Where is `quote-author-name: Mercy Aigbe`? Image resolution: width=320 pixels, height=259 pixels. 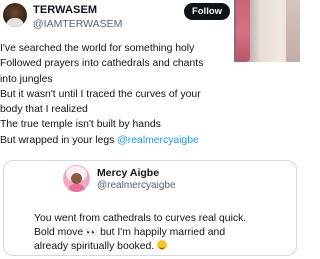 quote-author-name: Mercy Aigbe is located at coordinates (128, 173).